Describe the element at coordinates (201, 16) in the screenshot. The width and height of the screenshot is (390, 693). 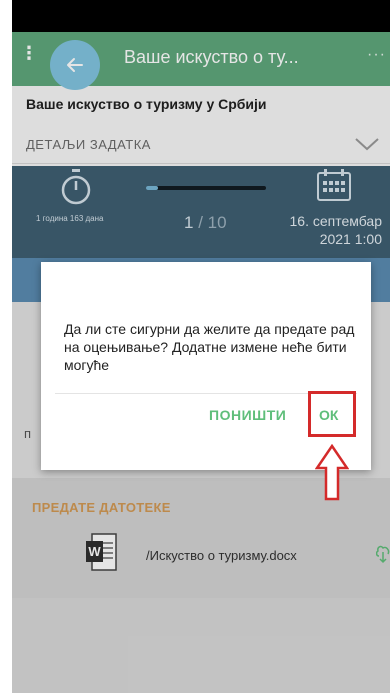
I see `status-bar` at that location.